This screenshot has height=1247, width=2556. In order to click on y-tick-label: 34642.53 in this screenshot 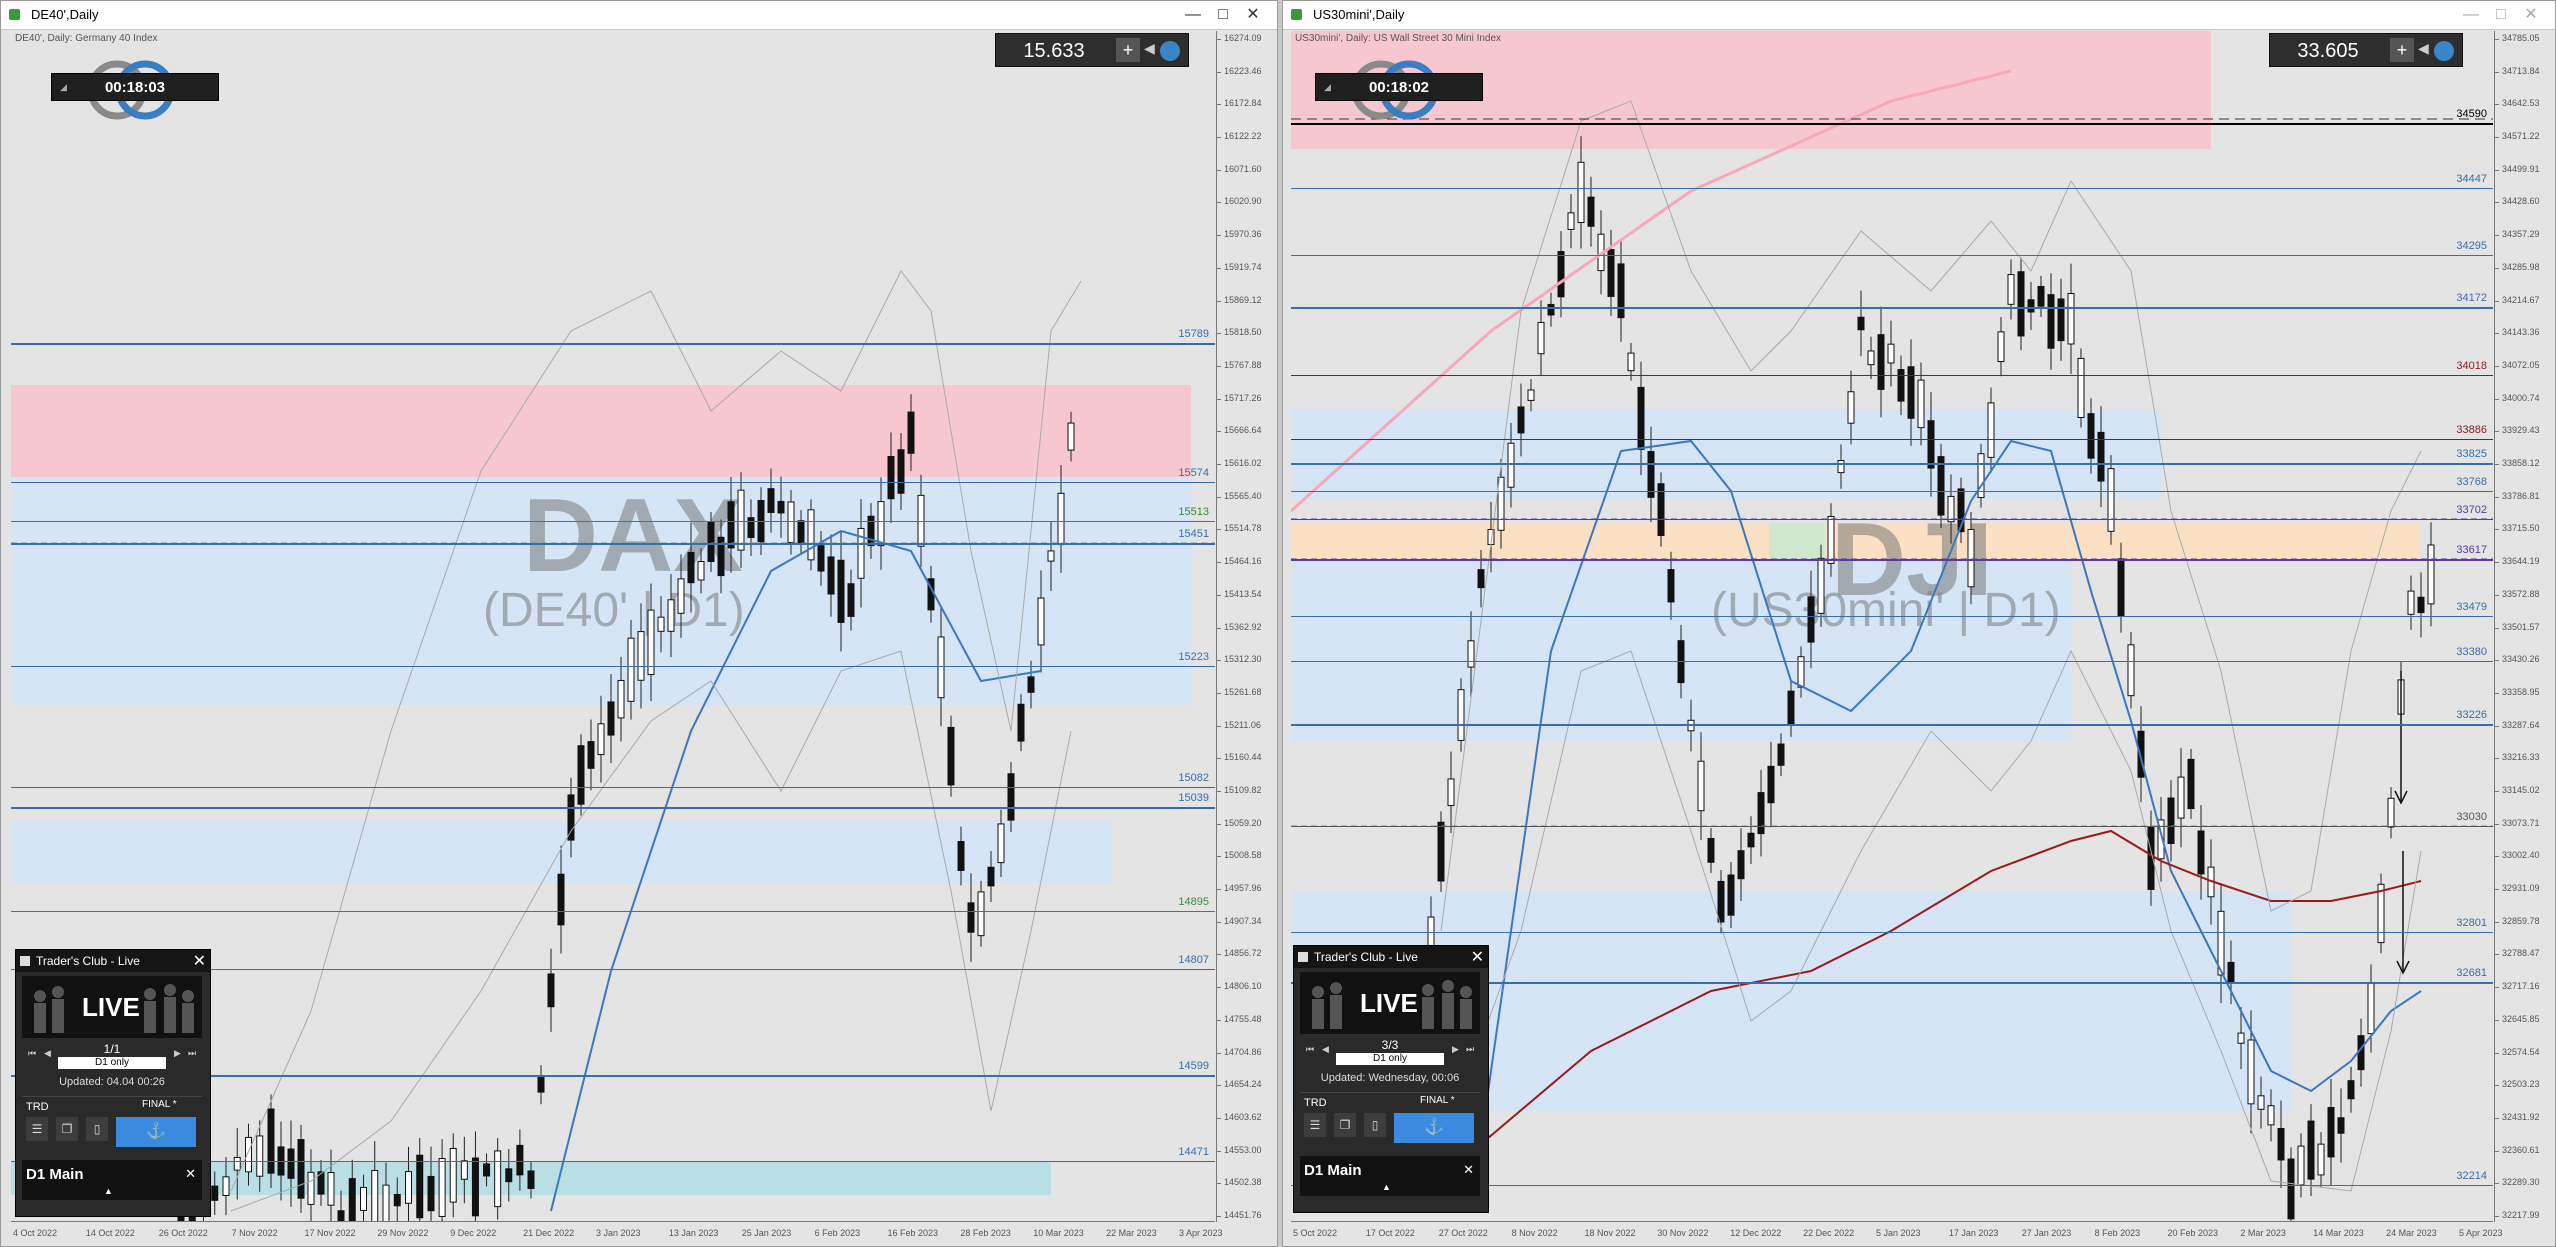, I will do `click(2521, 103)`.